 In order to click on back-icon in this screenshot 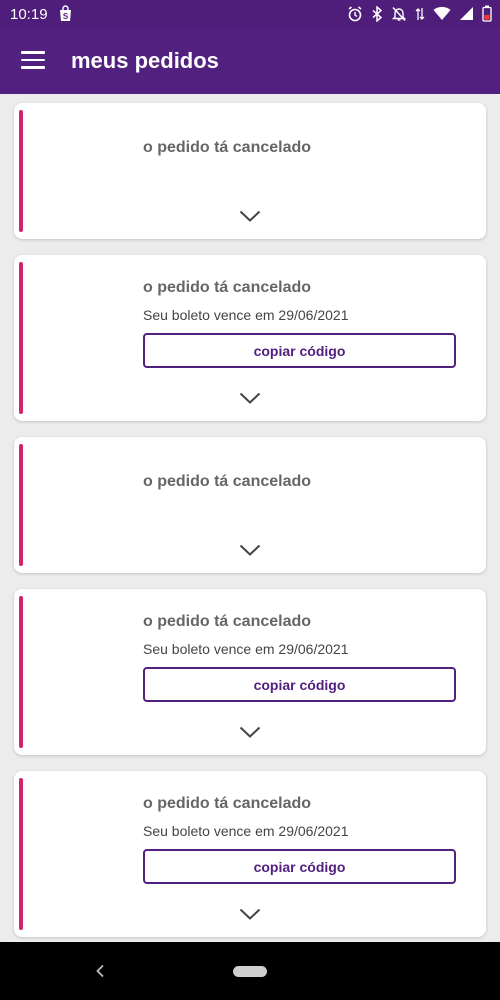, I will do `click(100, 971)`.